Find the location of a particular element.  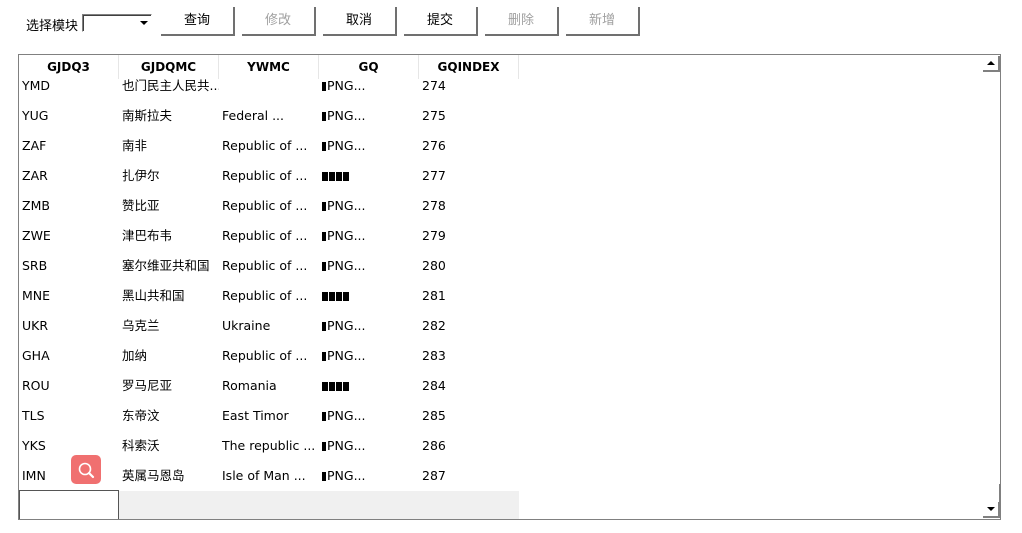

cell-gjdq3: IMN is located at coordinates (69, 476).